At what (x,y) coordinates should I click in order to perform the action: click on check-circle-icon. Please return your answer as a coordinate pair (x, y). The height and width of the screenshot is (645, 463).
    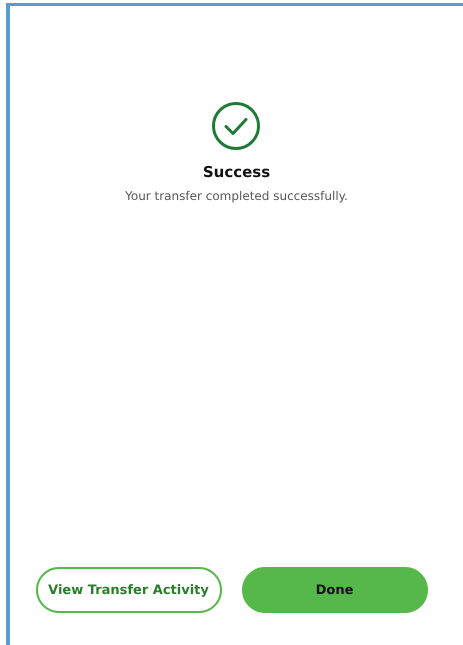
    Looking at the image, I should click on (236, 126).